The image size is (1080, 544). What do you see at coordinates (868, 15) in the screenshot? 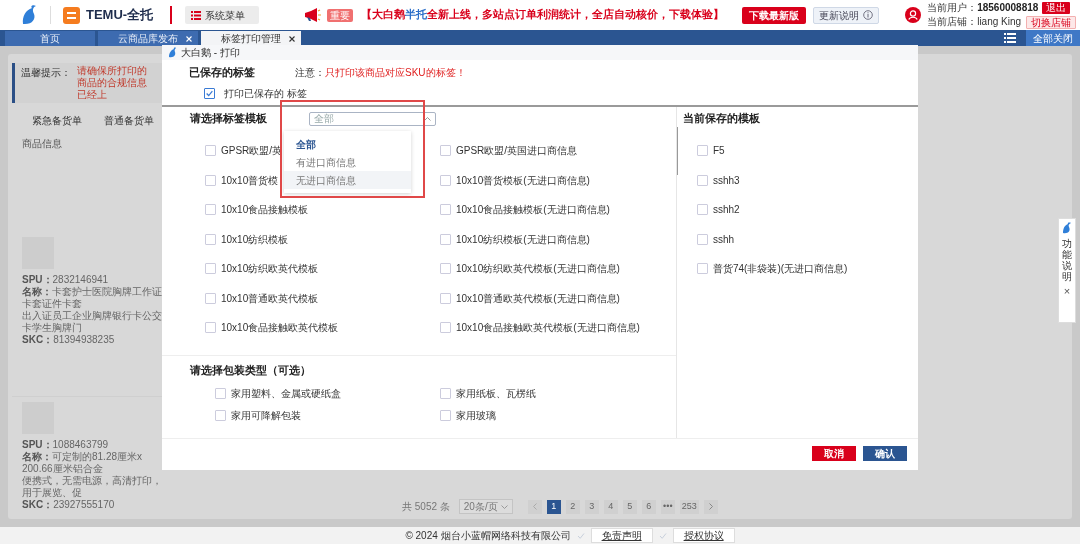
I see `info-icon` at bounding box center [868, 15].